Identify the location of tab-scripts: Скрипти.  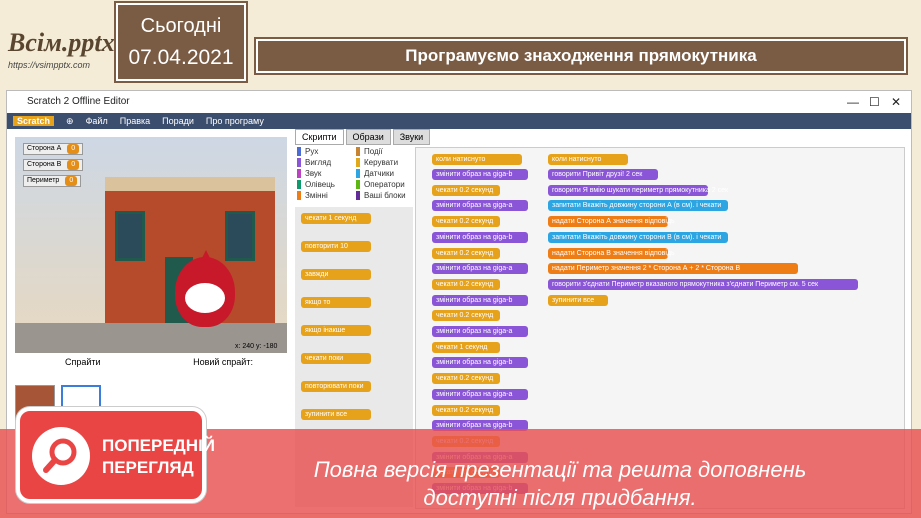
(319, 137).